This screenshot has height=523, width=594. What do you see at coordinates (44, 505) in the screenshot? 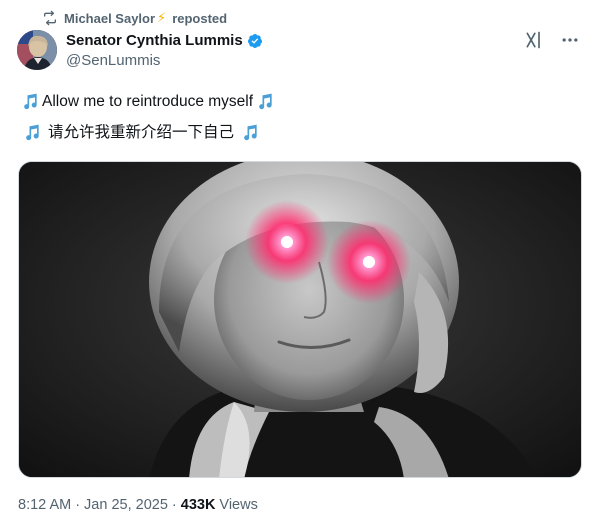
I see `tweet-time: 8:12 AM` at bounding box center [44, 505].